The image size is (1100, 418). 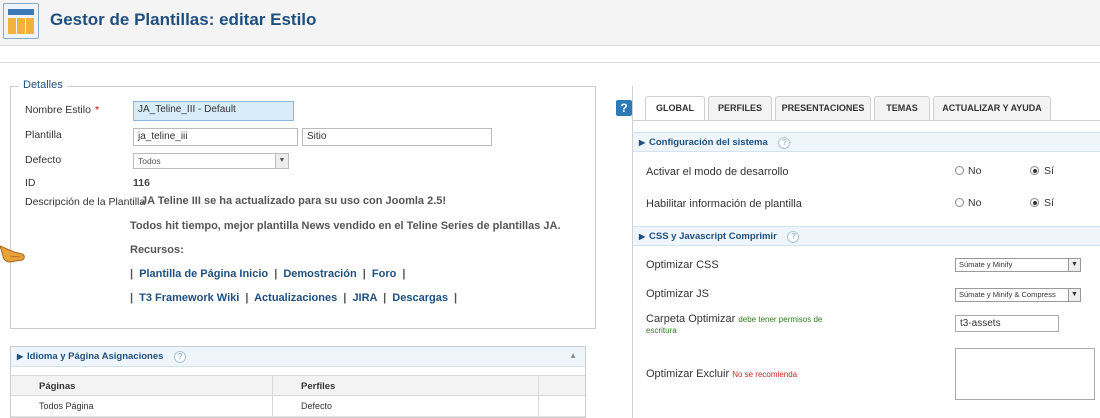 What do you see at coordinates (573, 355) in the screenshot?
I see `collapse-up-icon: ▲` at bounding box center [573, 355].